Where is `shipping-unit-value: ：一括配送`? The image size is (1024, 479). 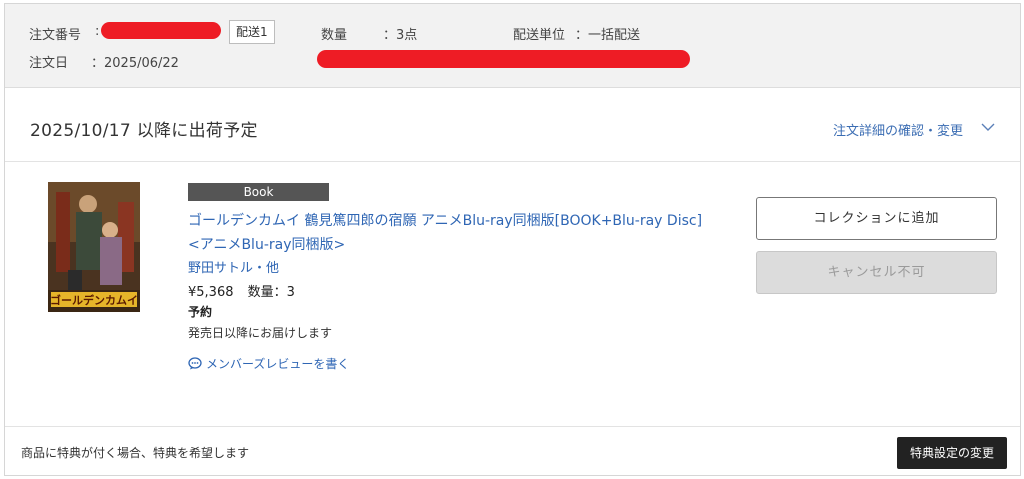
shipping-unit-value: ：一括配送 is located at coordinates (608, 35).